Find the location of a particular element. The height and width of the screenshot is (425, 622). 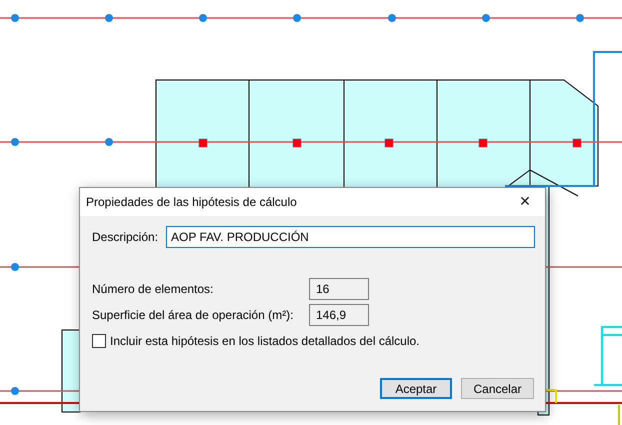

value-field: 146,9 is located at coordinates (339, 315).